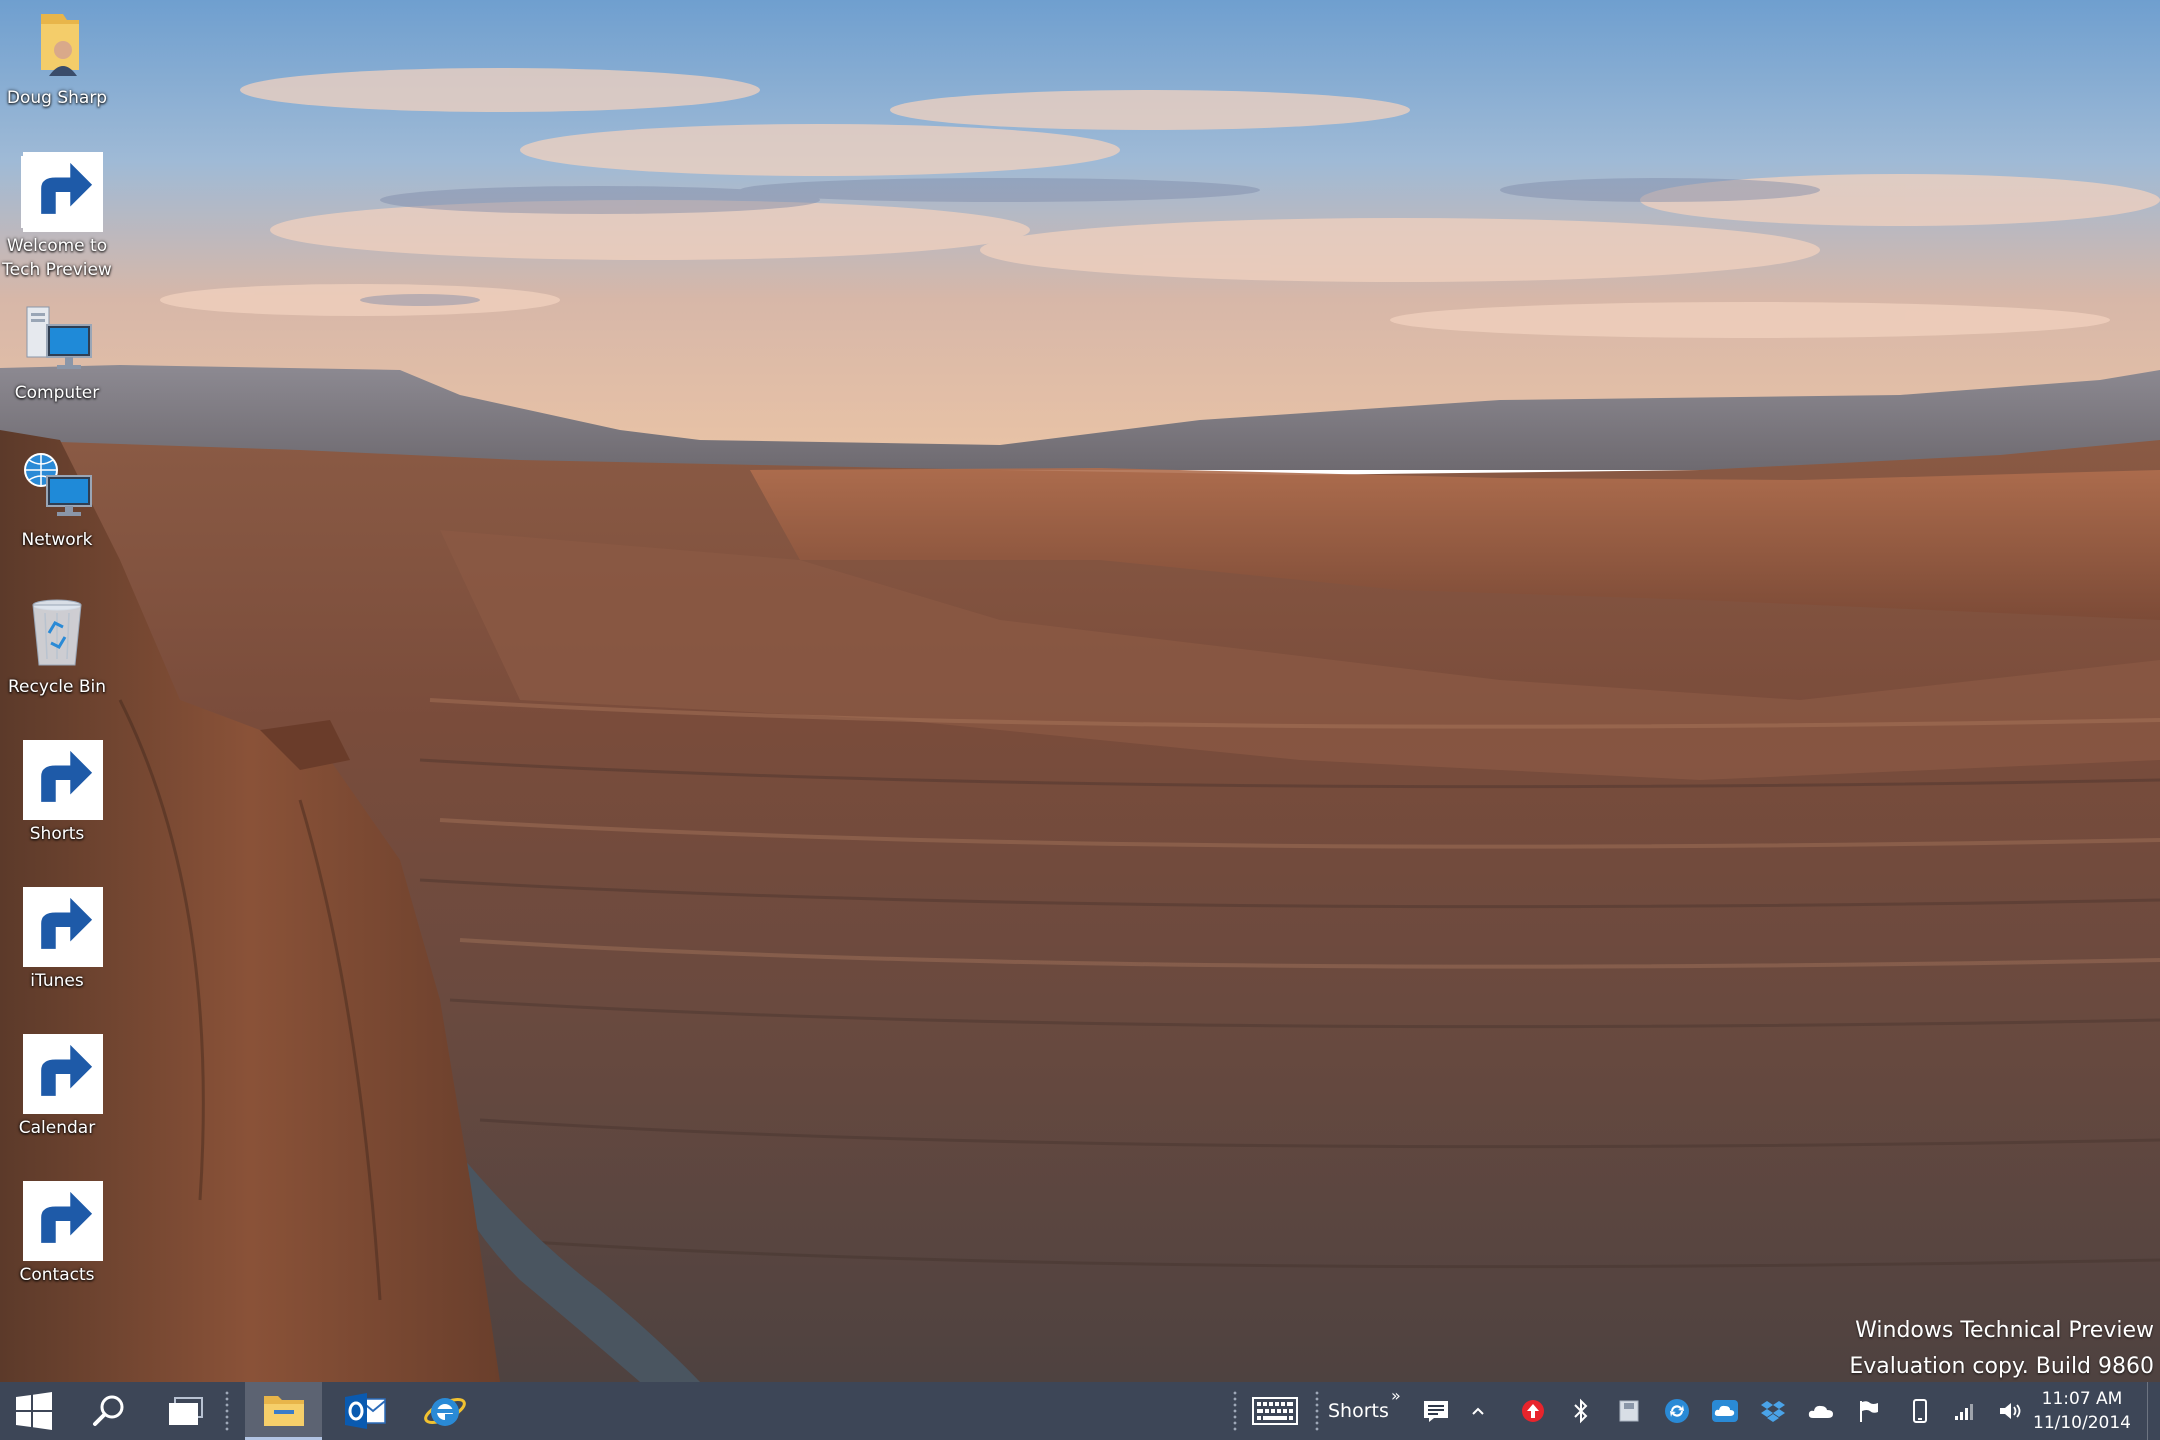 The image size is (2160, 1440). I want to click on search-icon, so click(108, 1410).